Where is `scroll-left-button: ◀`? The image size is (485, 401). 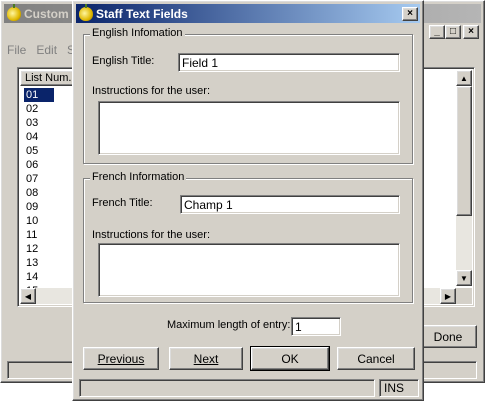 scroll-left-button: ◀ is located at coordinates (28, 296).